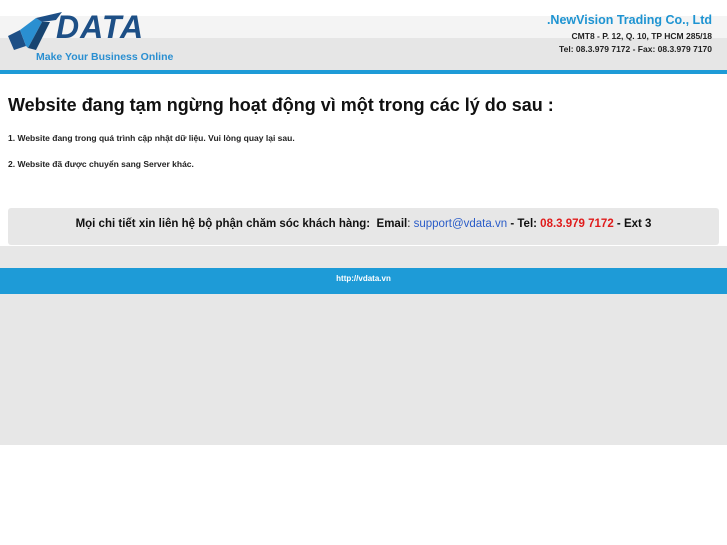 This screenshot has width=727, height=545. Describe the element at coordinates (527, 224) in the screenshot. I see `tel-label: Tel:` at that location.